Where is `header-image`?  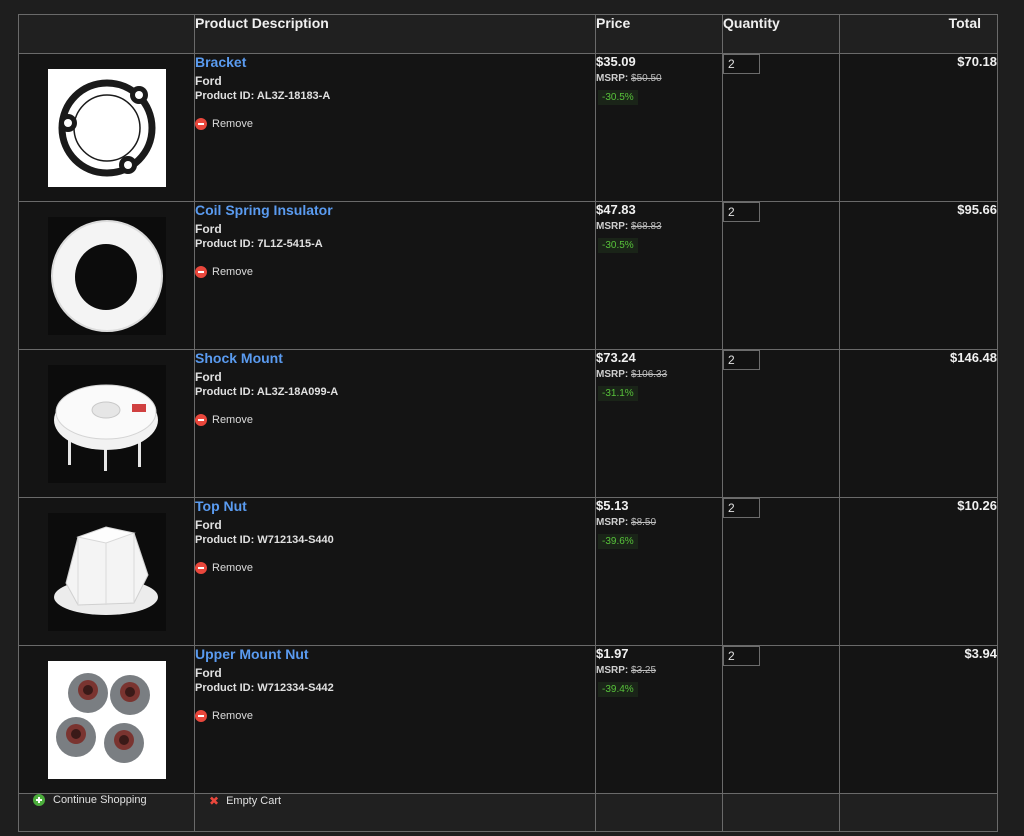
header-image is located at coordinates (106, 34).